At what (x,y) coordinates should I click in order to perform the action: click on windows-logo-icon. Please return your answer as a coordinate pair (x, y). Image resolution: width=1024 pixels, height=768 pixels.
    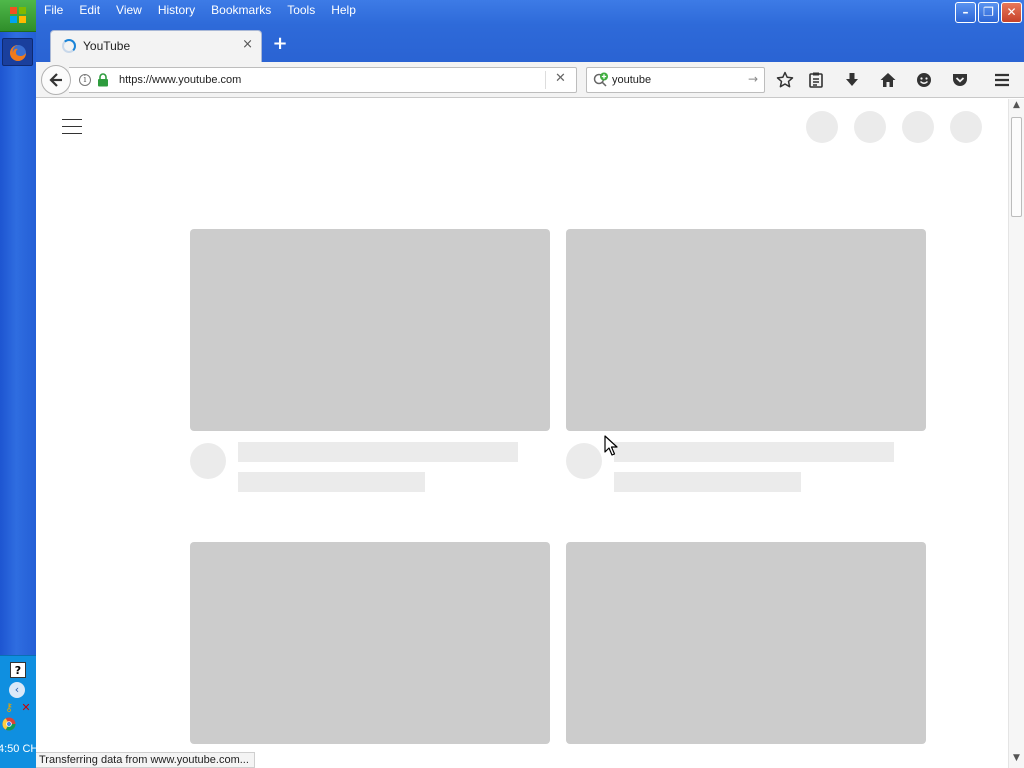
    Looking at the image, I should click on (18, 15).